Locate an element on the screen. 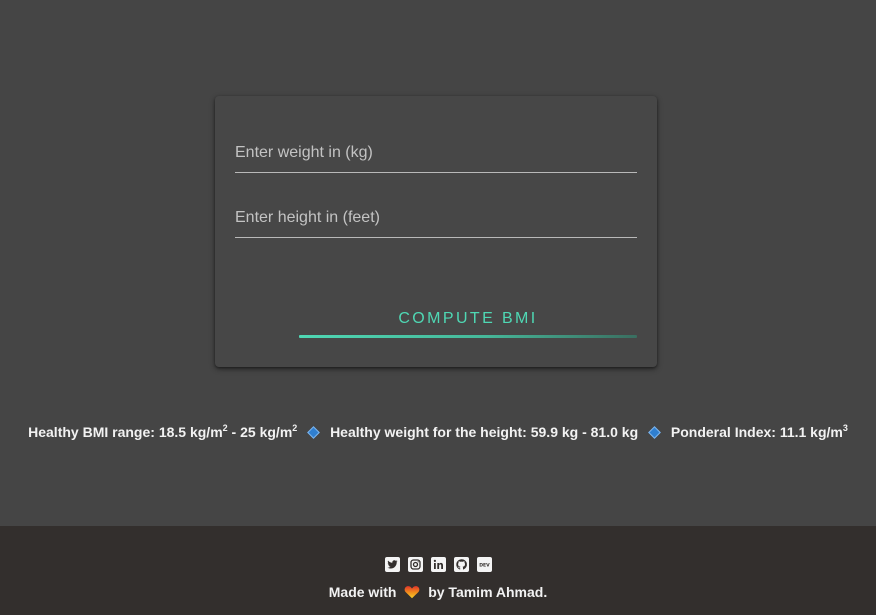  weight-input is located at coordinates (436, 153).